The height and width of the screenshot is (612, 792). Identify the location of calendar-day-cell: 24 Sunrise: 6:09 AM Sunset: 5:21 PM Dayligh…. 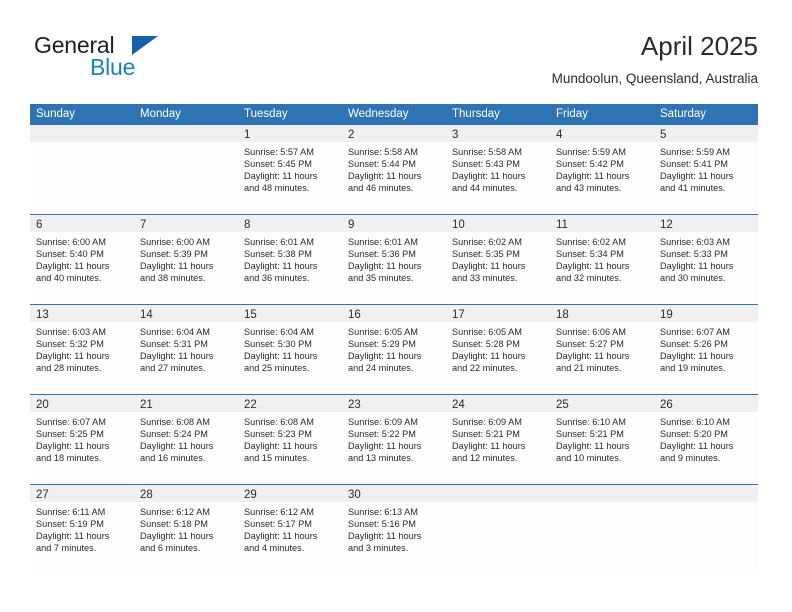
(498, 439).